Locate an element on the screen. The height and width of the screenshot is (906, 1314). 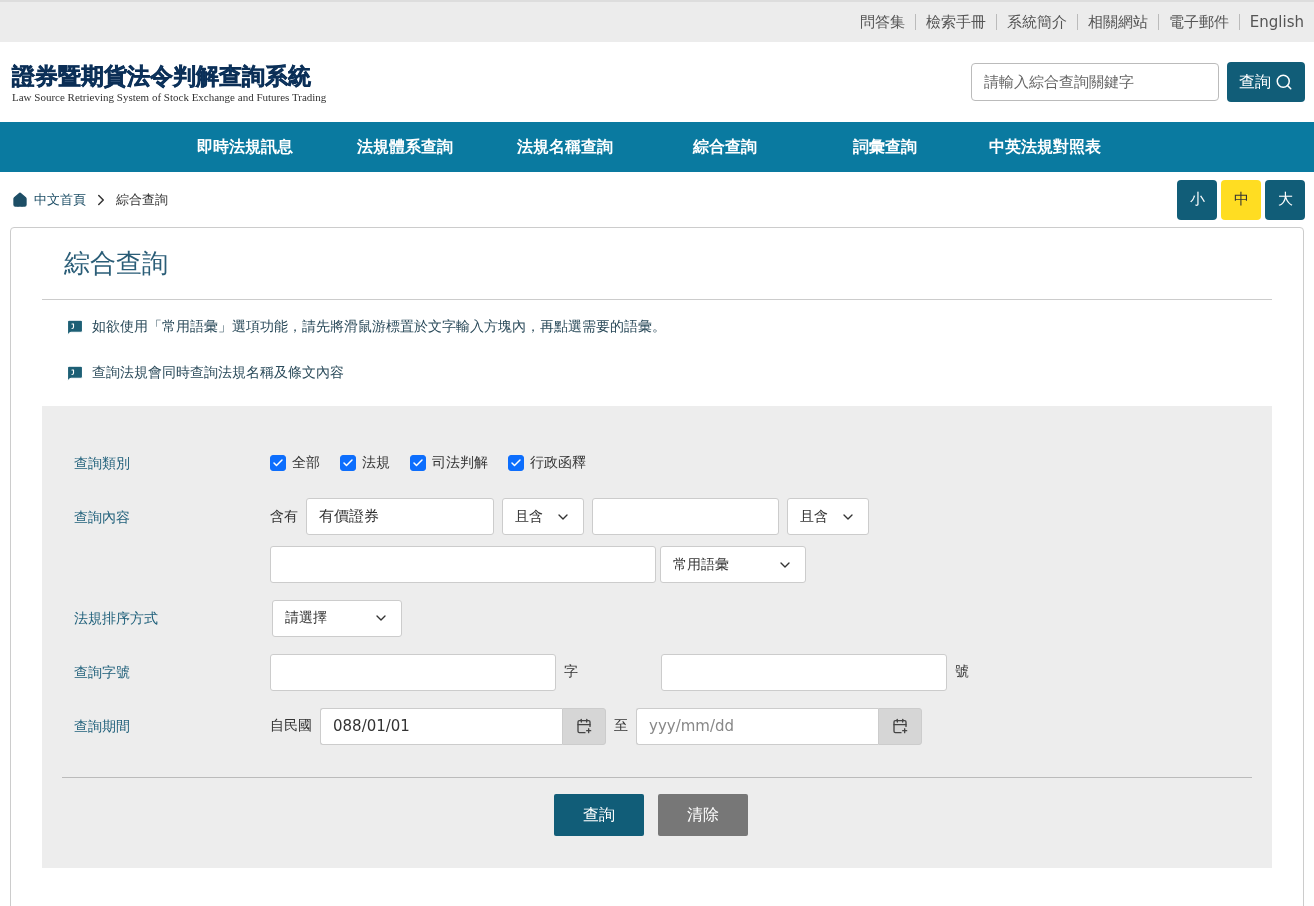
home-icon is located at coordinates (20, 199).